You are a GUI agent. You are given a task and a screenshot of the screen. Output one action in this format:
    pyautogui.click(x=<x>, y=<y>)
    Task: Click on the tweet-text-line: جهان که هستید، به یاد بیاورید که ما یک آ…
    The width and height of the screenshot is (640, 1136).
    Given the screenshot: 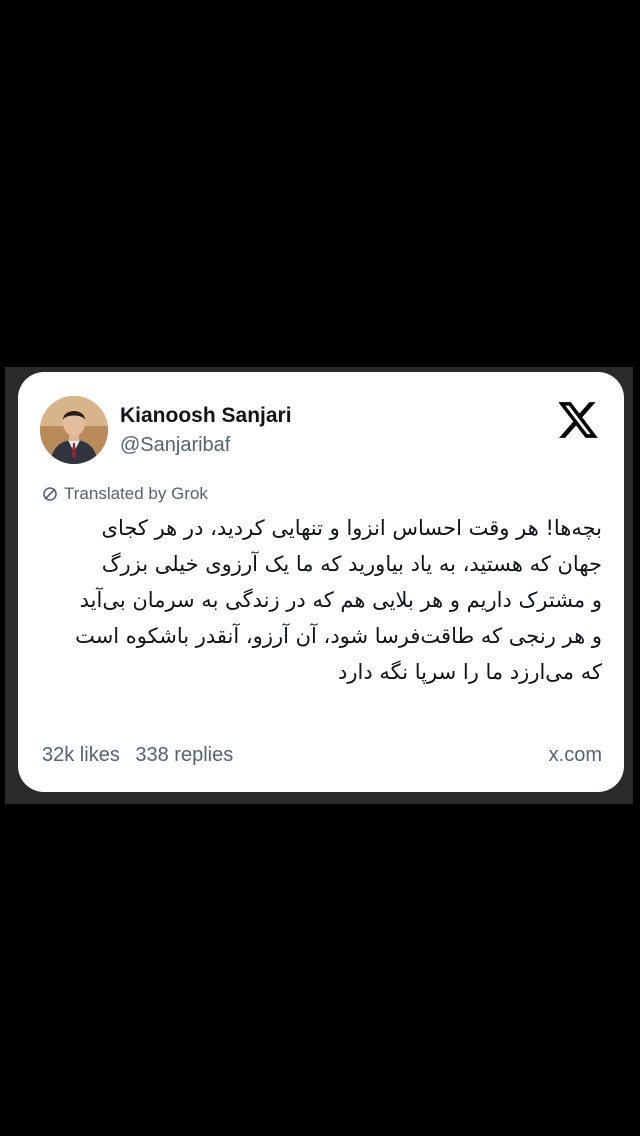 What is the action you would take?
    pyautogui.click(x=351, y=564)
    